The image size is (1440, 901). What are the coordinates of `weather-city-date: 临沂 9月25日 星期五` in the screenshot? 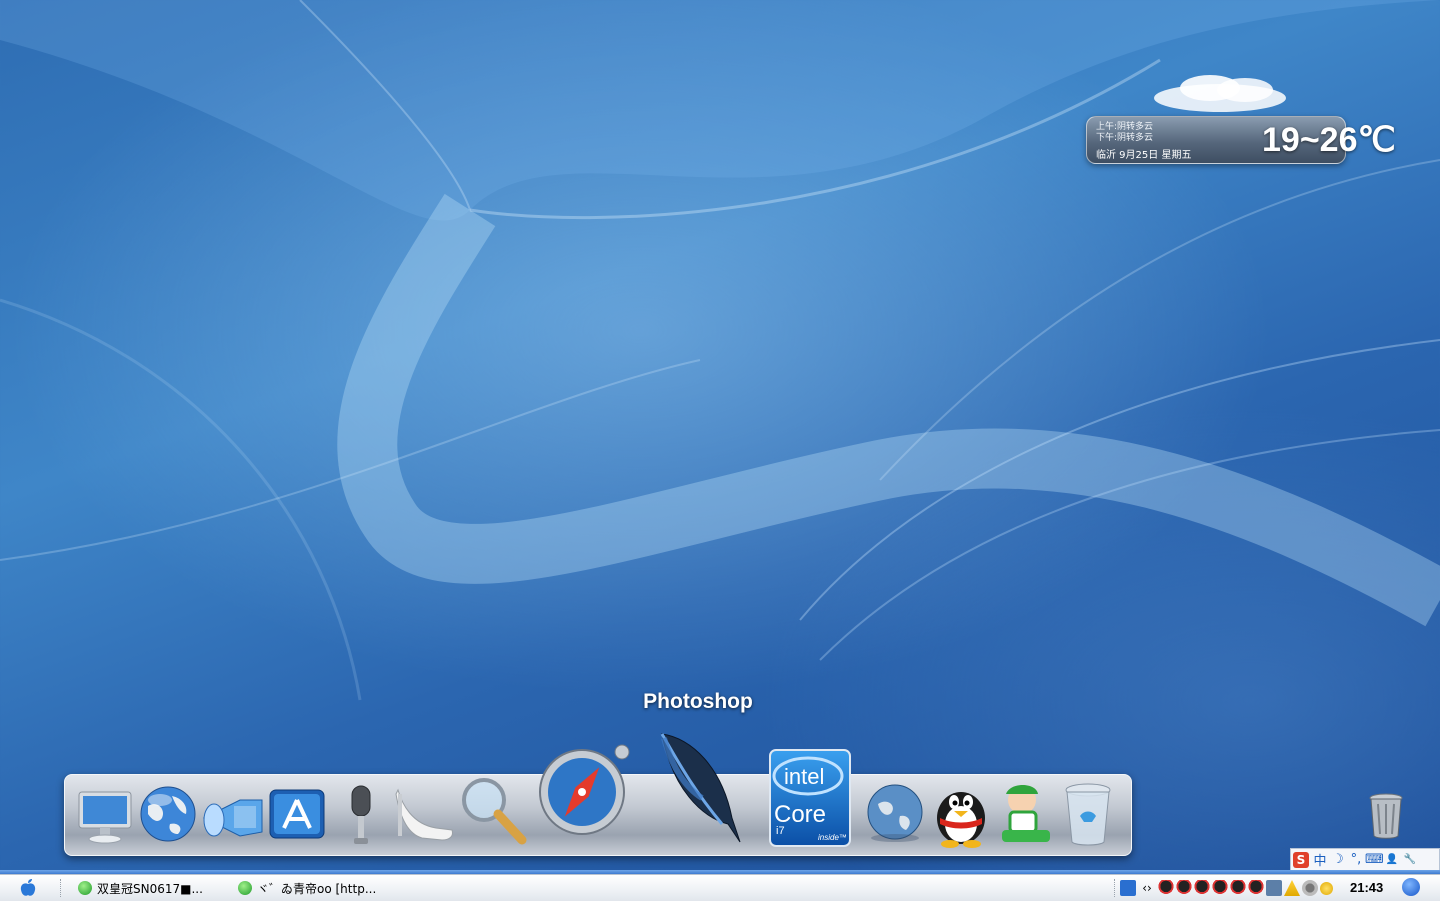 It's located at (1144, 155).